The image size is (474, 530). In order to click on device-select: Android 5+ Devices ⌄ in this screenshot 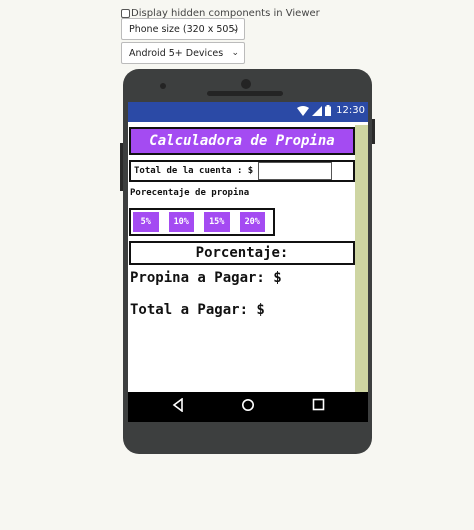, I will do `click(183, 53)`.